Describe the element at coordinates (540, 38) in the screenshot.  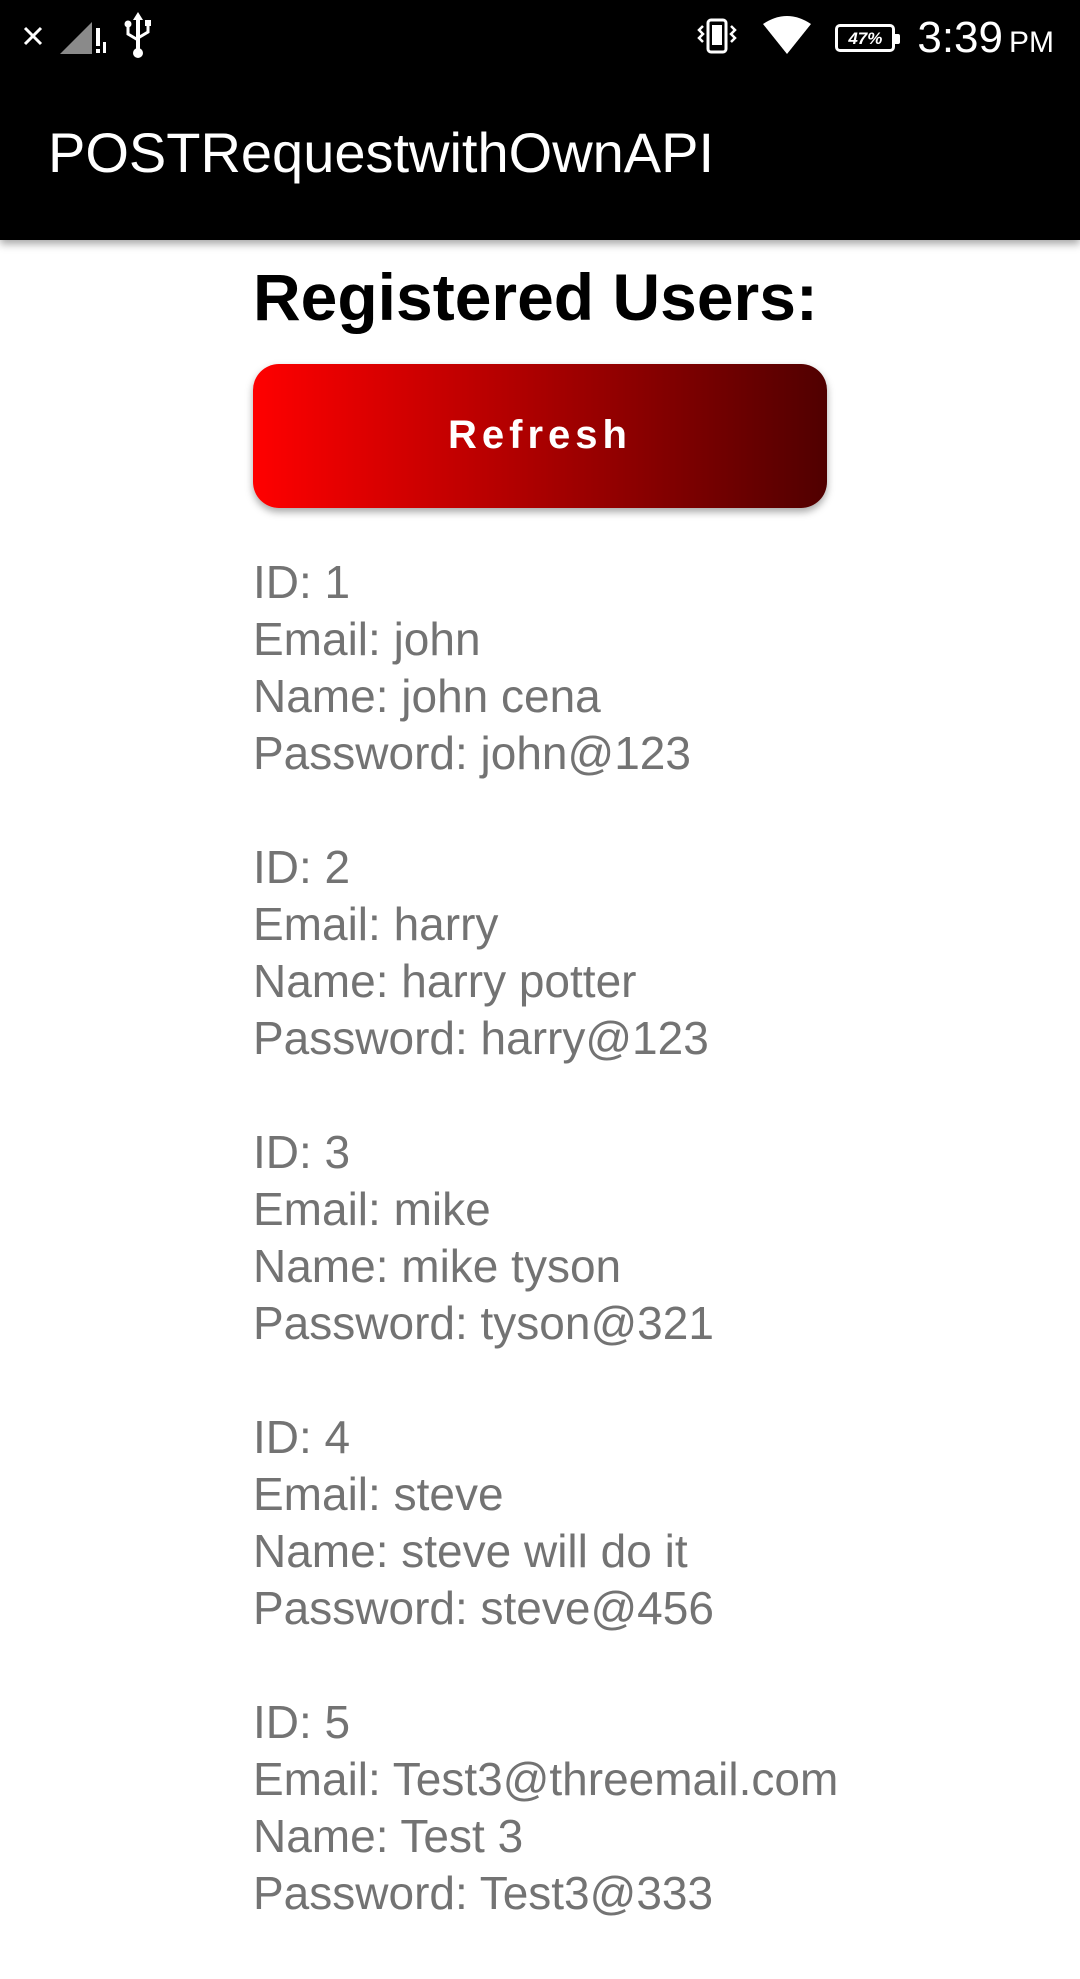
I see `status-bar: 47% 3:39 PM` at that location.